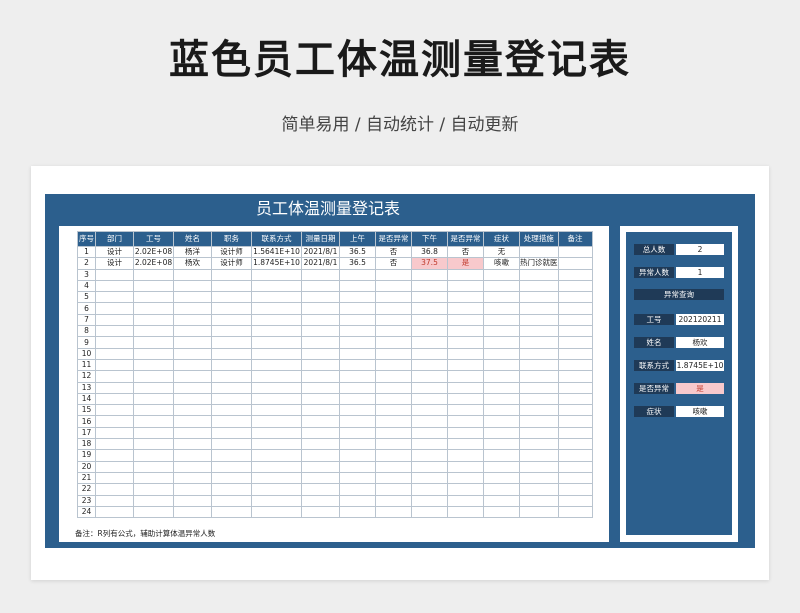  Describe the element at coordinates (320, 252) in the screenshot. I see `table-cell: 2021/8/1` at that location.